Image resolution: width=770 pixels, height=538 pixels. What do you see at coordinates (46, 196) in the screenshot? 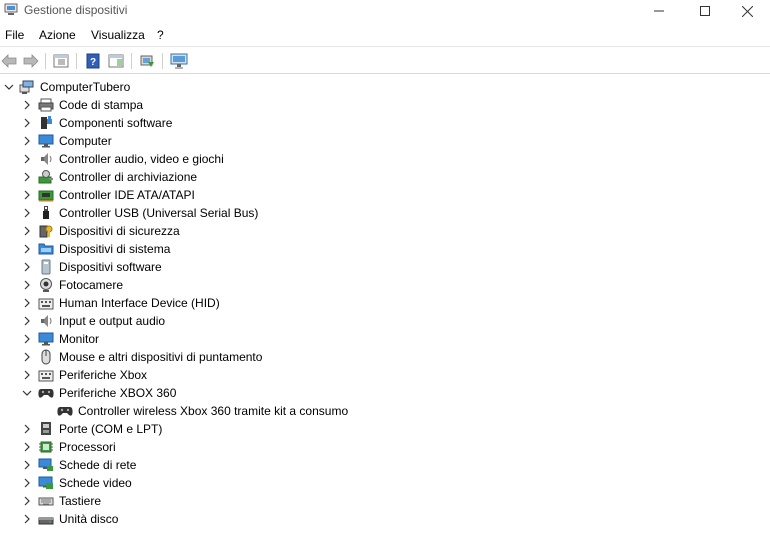
I see `ide-controller-icon` at bounding box center [46, 196].